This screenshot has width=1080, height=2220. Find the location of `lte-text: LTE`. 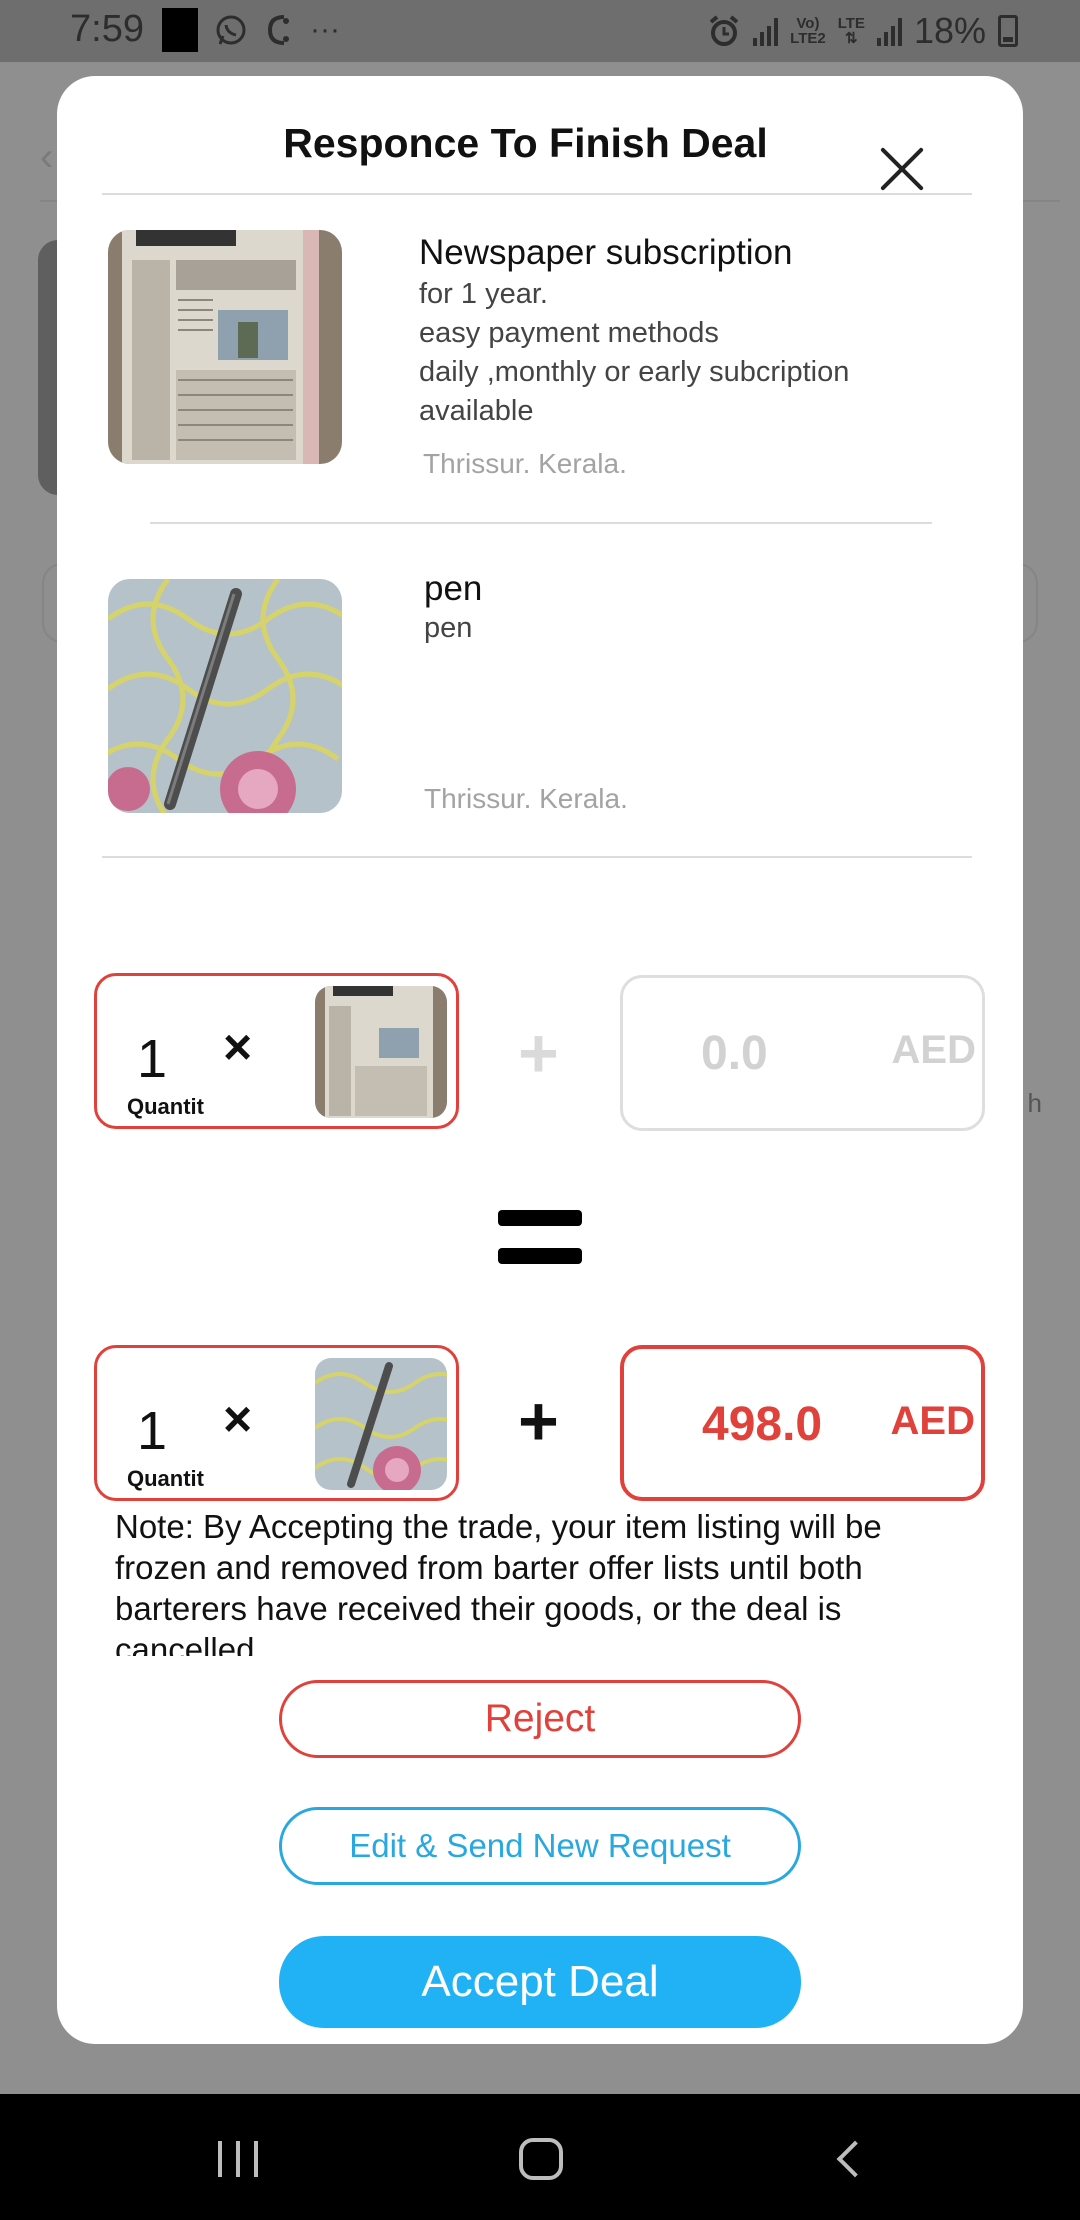

lte-text: LTE is located at coordinates (851, 23).